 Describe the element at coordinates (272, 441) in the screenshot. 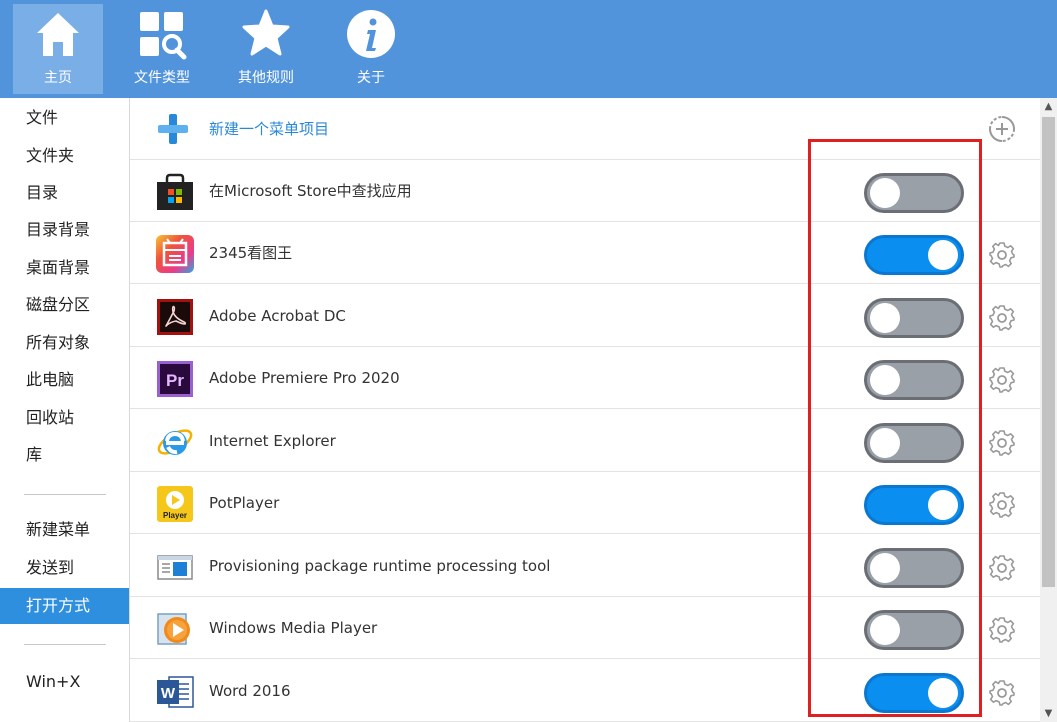

I see `app-name: Internet Explorer` at that location.